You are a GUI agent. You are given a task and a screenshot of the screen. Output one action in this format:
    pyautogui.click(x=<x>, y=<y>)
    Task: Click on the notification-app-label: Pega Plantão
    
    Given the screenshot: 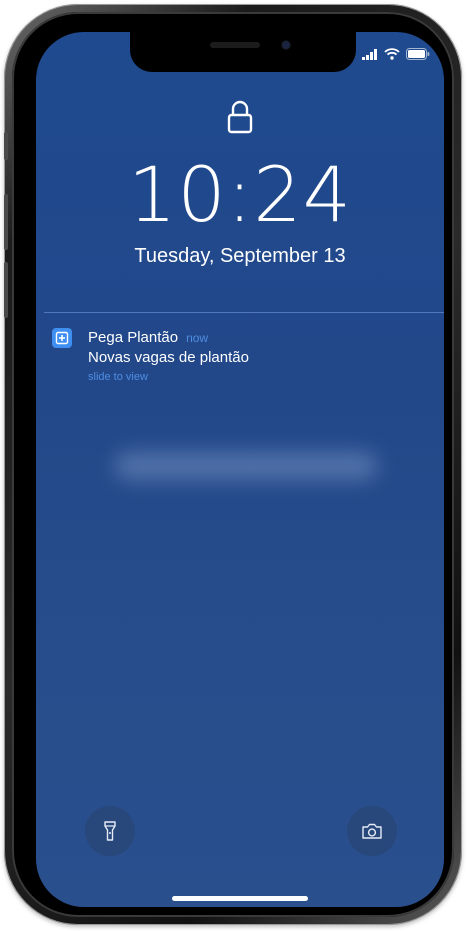 What is the action you would take?
    pyautogui.click(x=133, y=337)
    